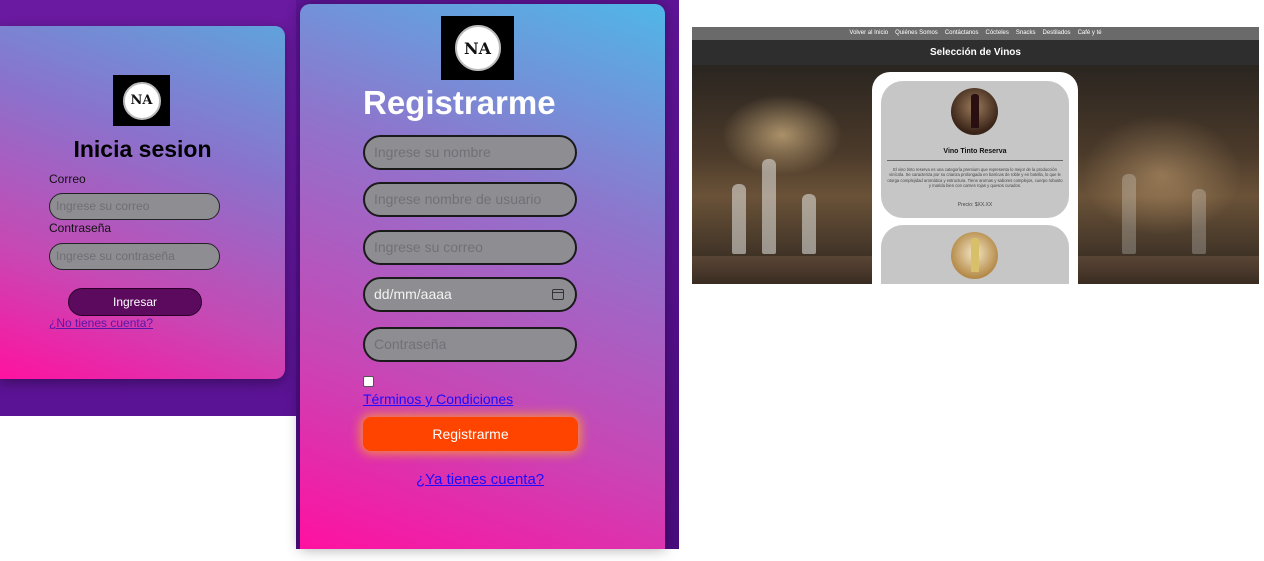 This screenshot has height=561, width=1264. I want to click on nav-item-coffee-tea: Café y té, so click(1090, 33).